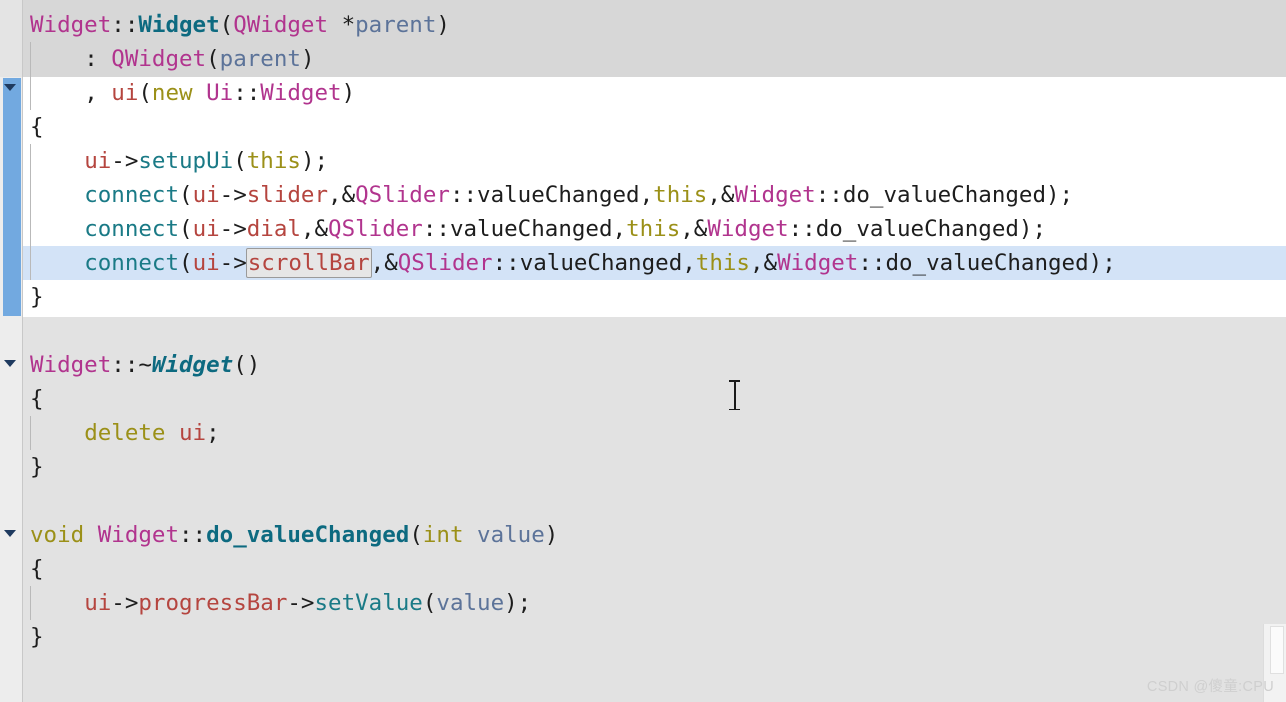 This screenshot has width=1286, height=702. I want to click on code-token: {, so click(37, 569).